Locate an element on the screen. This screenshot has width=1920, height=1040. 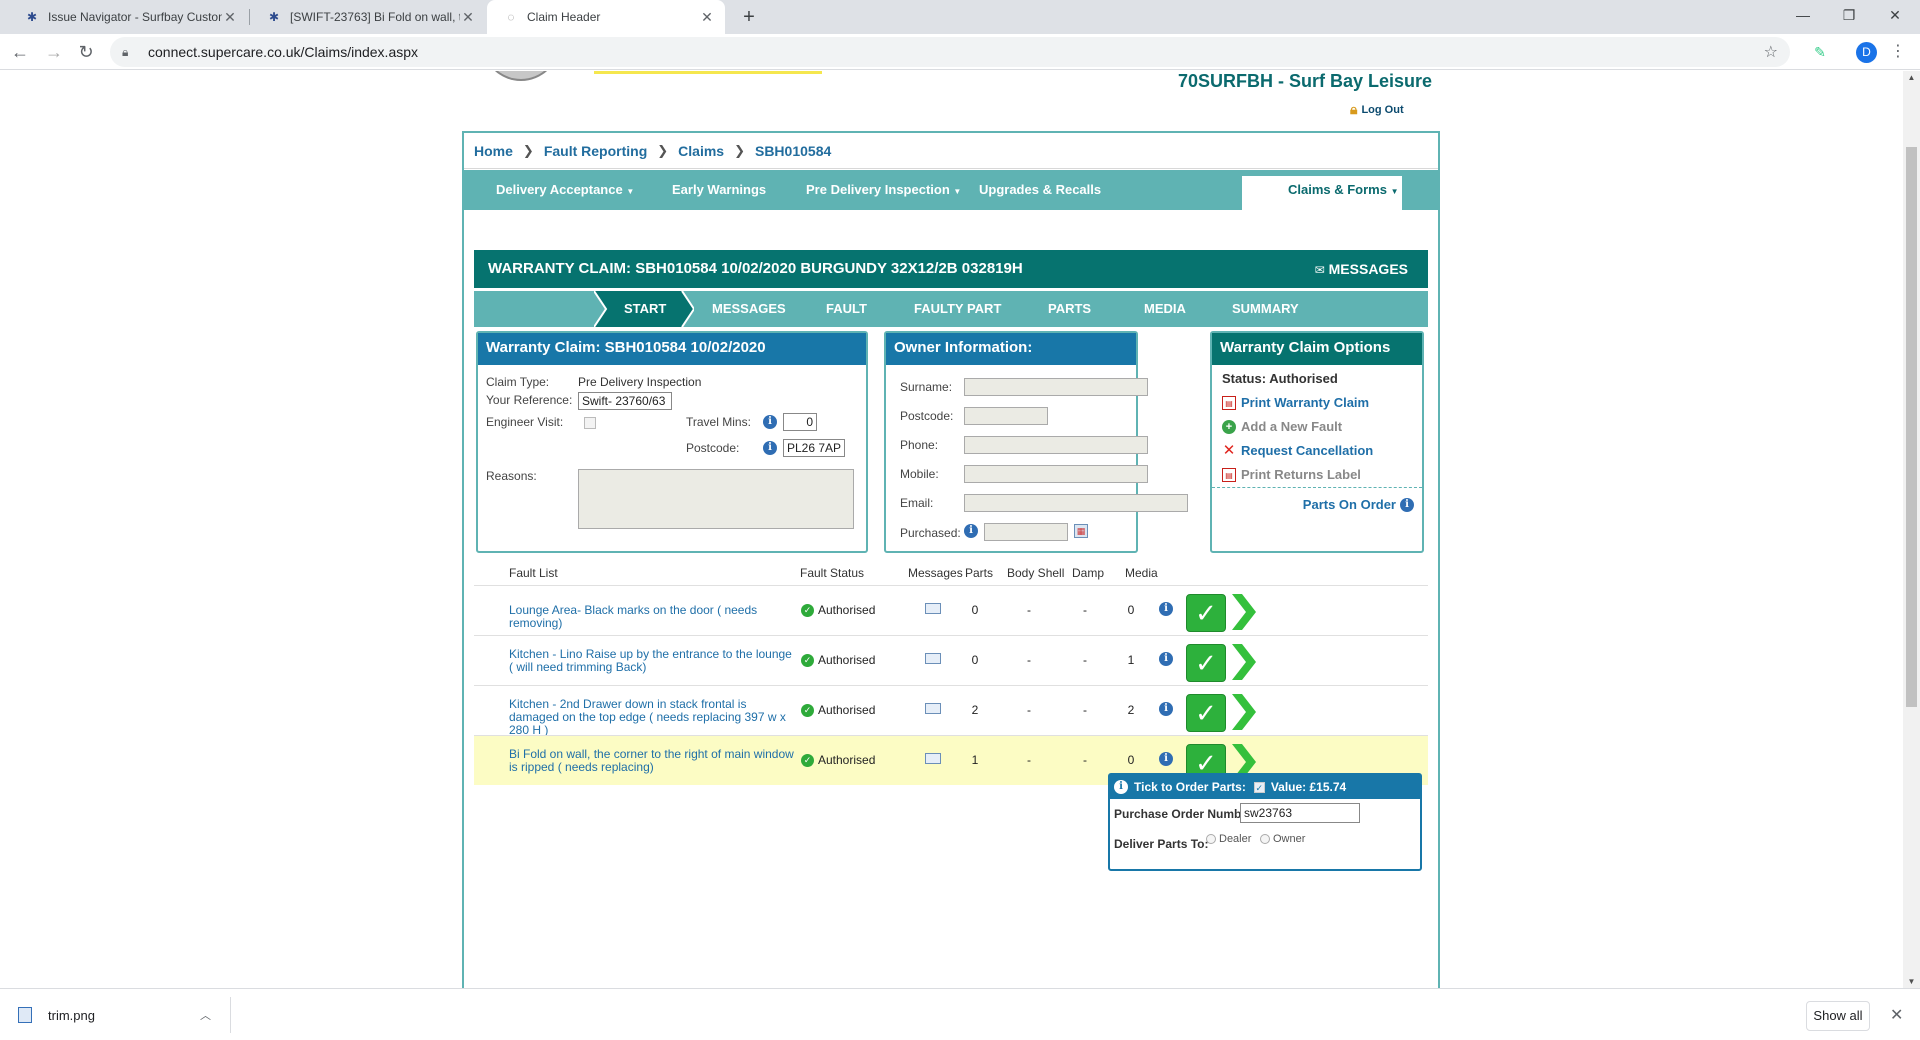
step-summary: SUMMARY is located at coordinates (1265, 309).